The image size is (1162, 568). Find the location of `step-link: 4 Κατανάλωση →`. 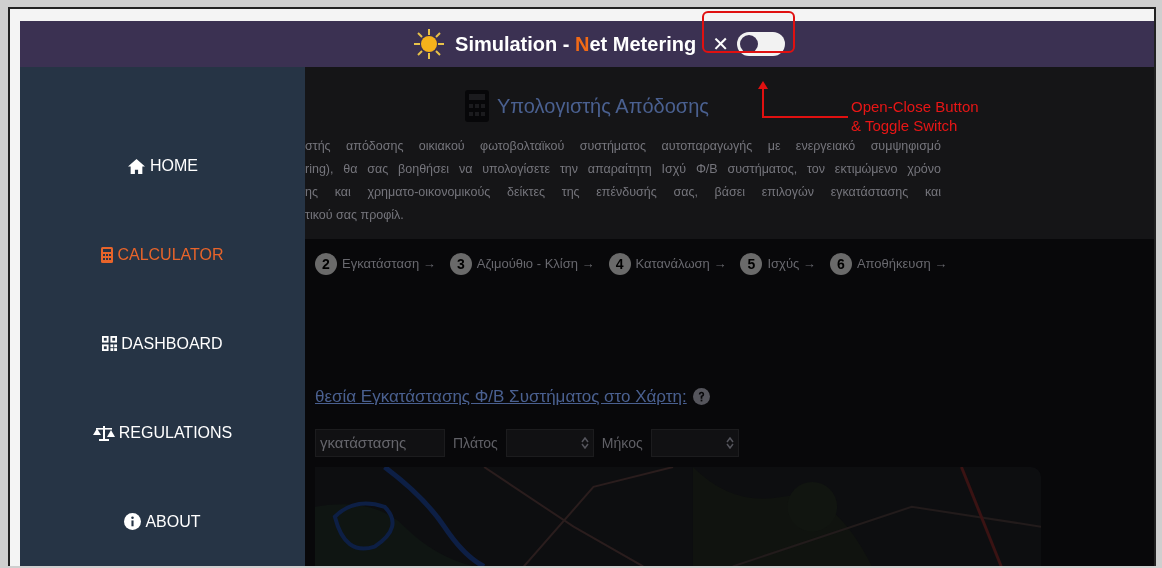

step-link: 4 Κατανάλωση → is located at coordinates (667, 263).